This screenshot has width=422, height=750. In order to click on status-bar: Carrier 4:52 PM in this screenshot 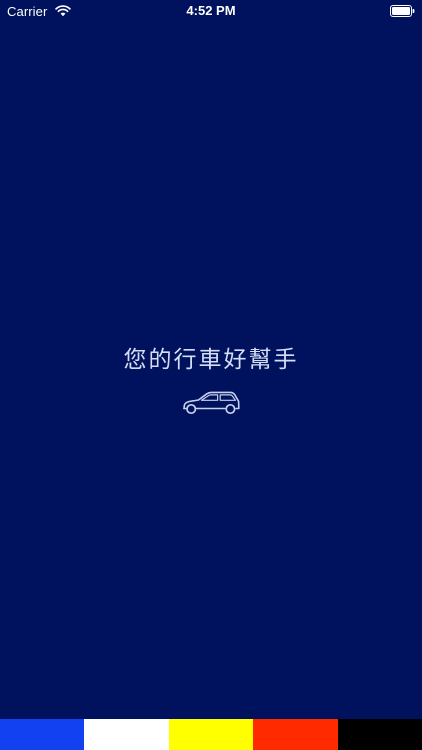, I will do `click(211, 11)`.